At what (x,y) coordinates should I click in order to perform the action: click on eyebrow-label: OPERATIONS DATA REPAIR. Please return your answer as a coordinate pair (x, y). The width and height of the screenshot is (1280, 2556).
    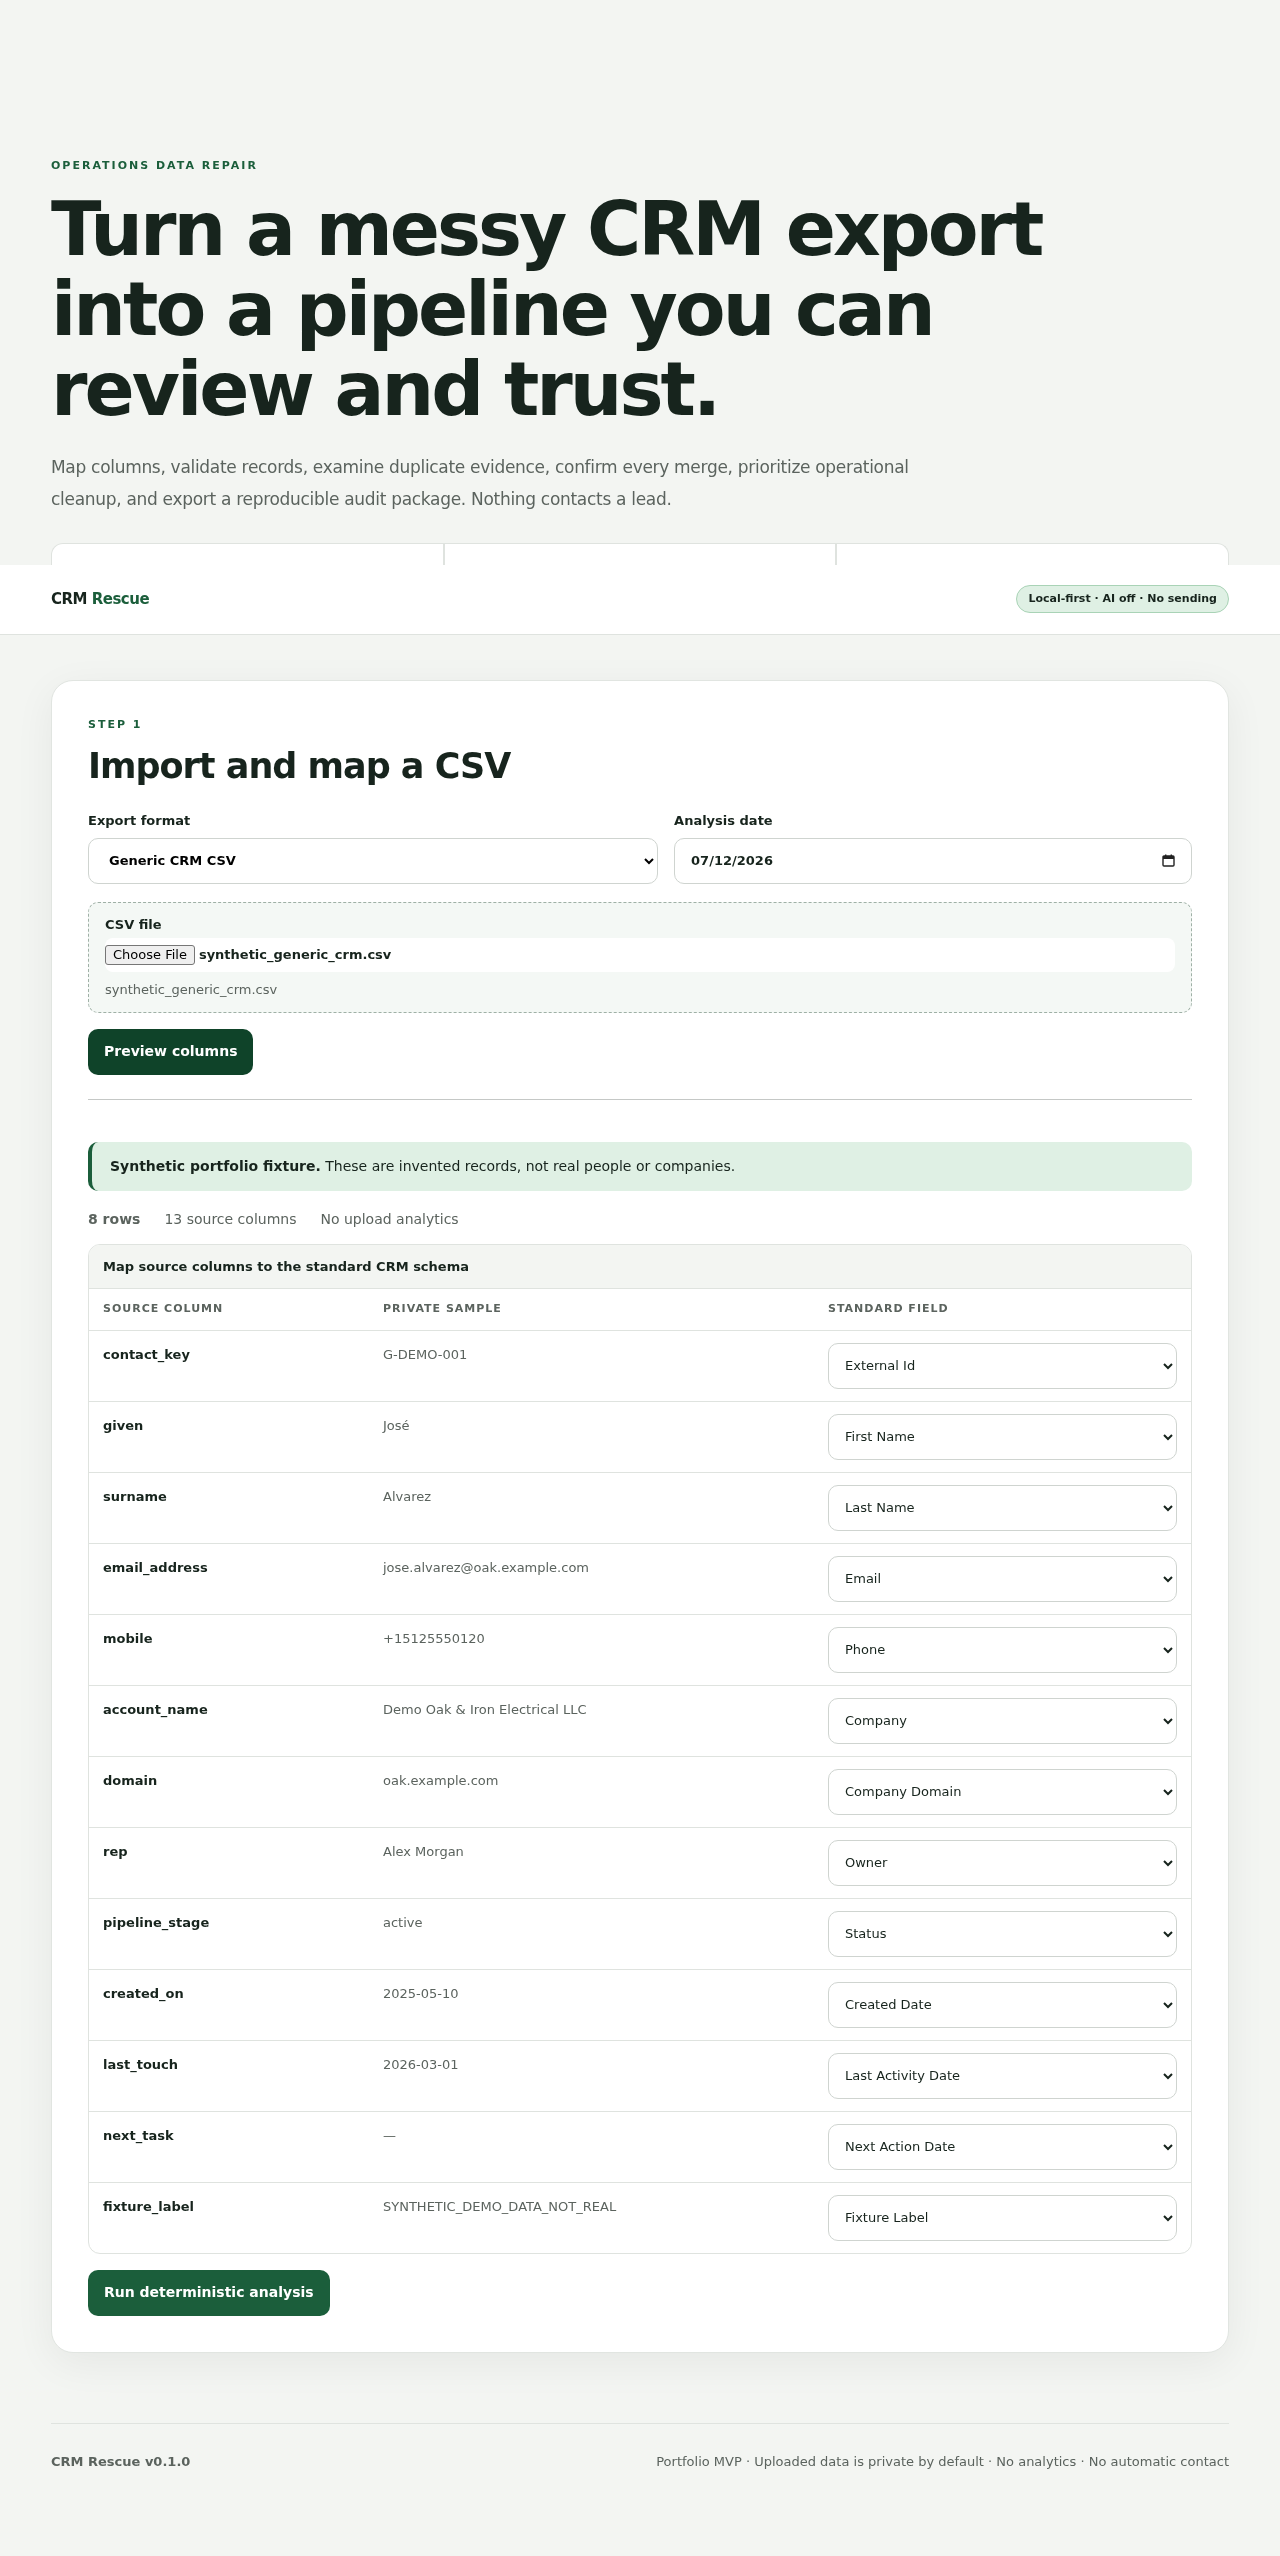
    Looking at the image, I should click on (155, 166).